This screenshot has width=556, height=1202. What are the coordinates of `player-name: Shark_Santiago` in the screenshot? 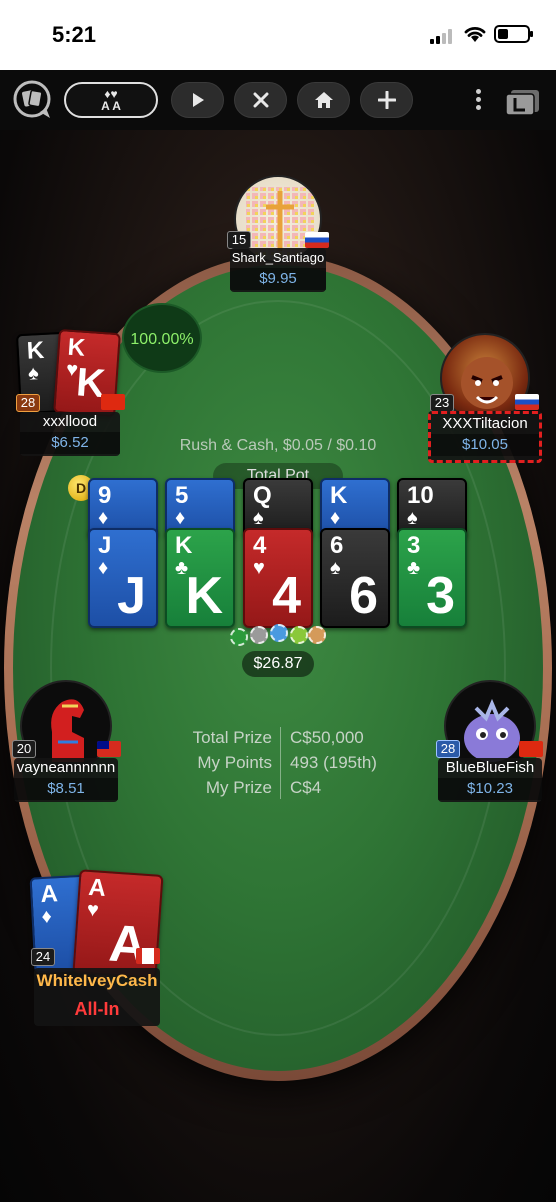 It's located at (278, 257).